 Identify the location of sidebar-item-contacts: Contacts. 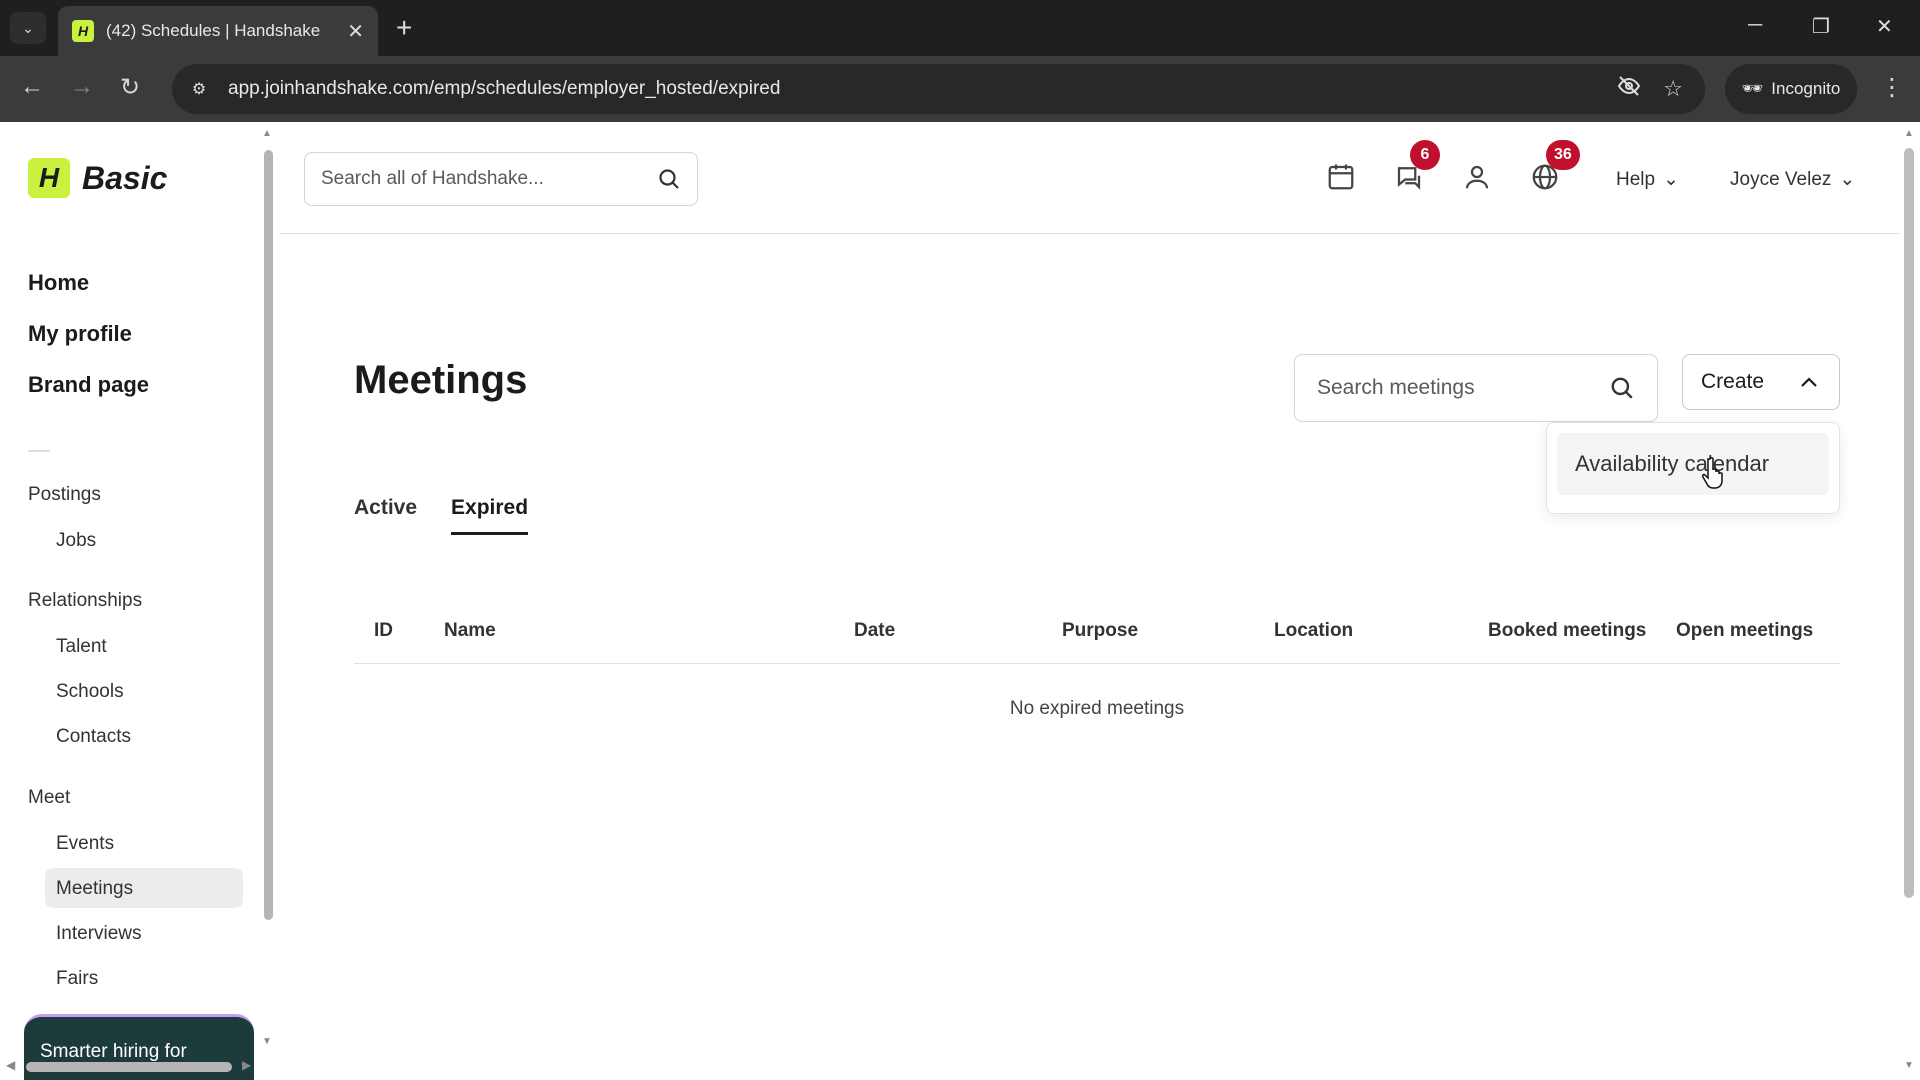
(93, 737).